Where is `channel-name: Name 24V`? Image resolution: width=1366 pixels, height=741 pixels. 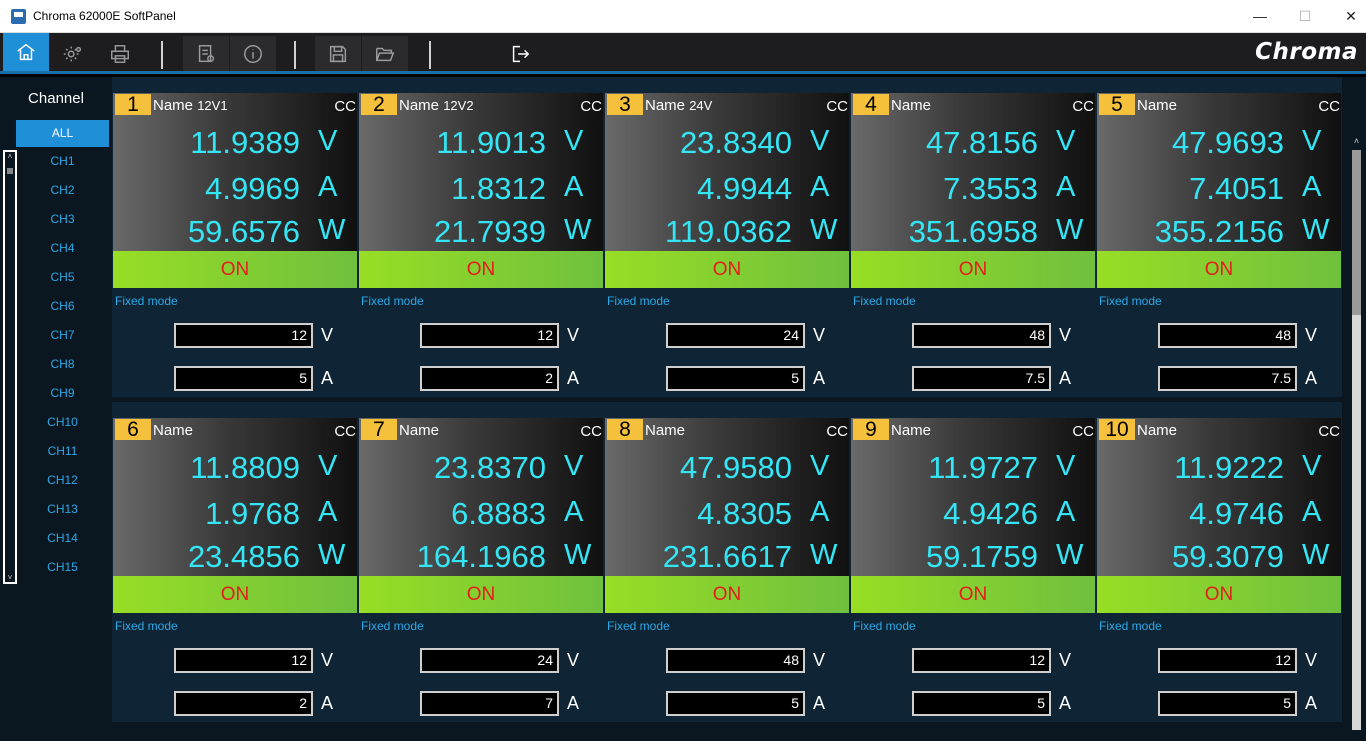
channel-name: Name 24V is located at coordinates (678, 105).